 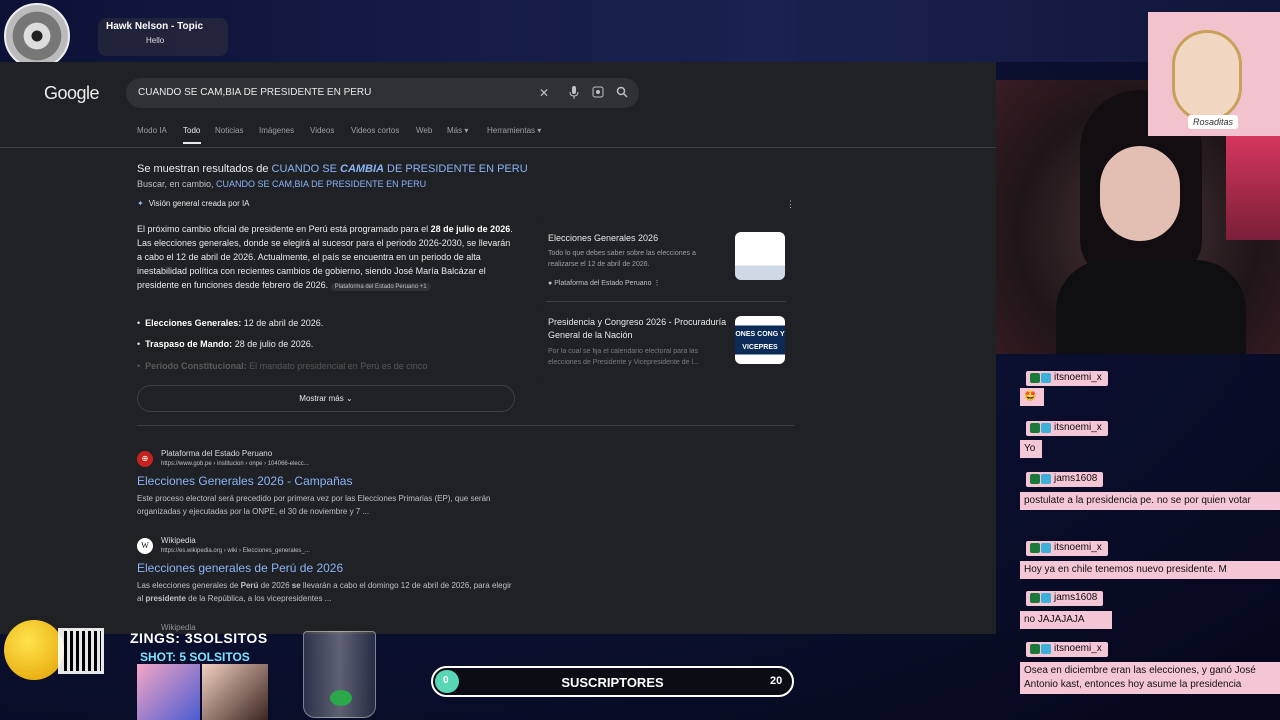 I want to click on show-more-button: Mostrar más ⌄, so click(x=326, y=398).